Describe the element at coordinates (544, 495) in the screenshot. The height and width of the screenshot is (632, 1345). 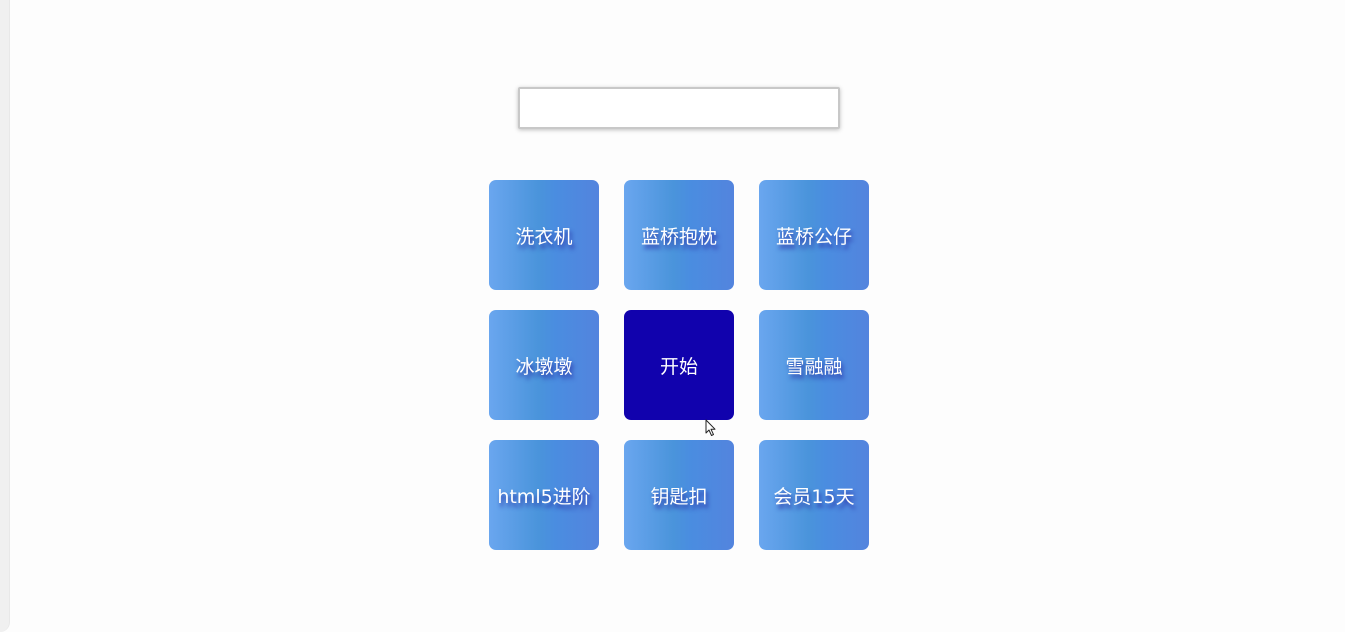
I see `prize-cell-html5-advanced: html5进阶` at that location.